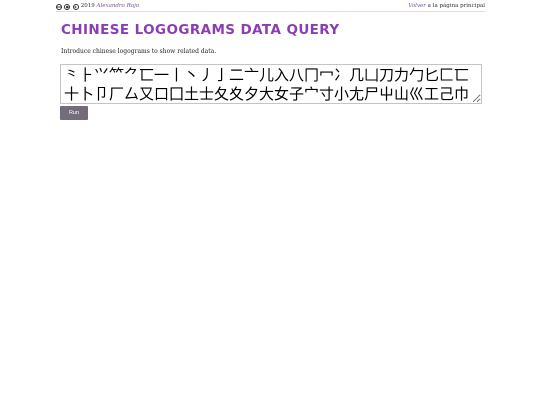 This screenshot has height=405, width=540. What do you see at coordinates (59, 7) in the screenshot?
I see `cc-icon: cc` at bounding box center [59, 7].